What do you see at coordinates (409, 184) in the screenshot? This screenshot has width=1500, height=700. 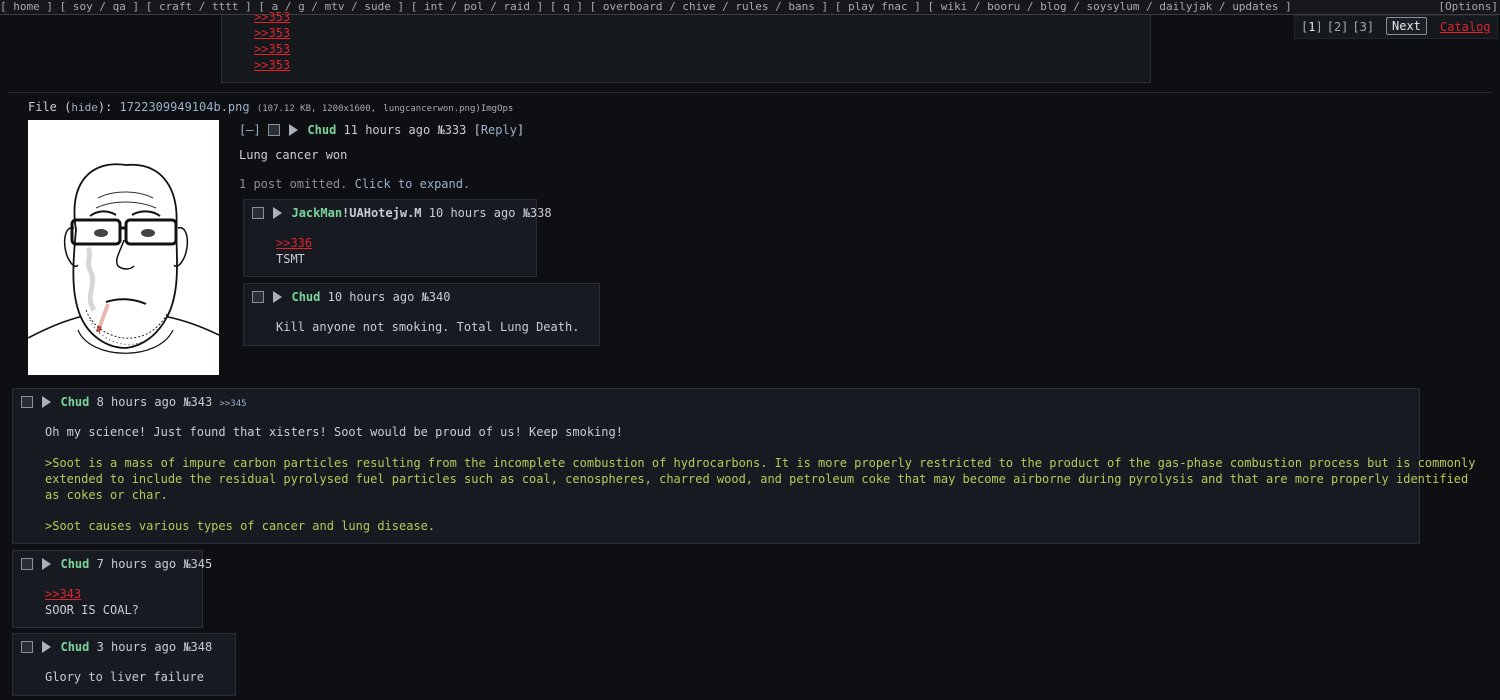 I see `expand-link: Click to expand` at bounding box center [409, 184].